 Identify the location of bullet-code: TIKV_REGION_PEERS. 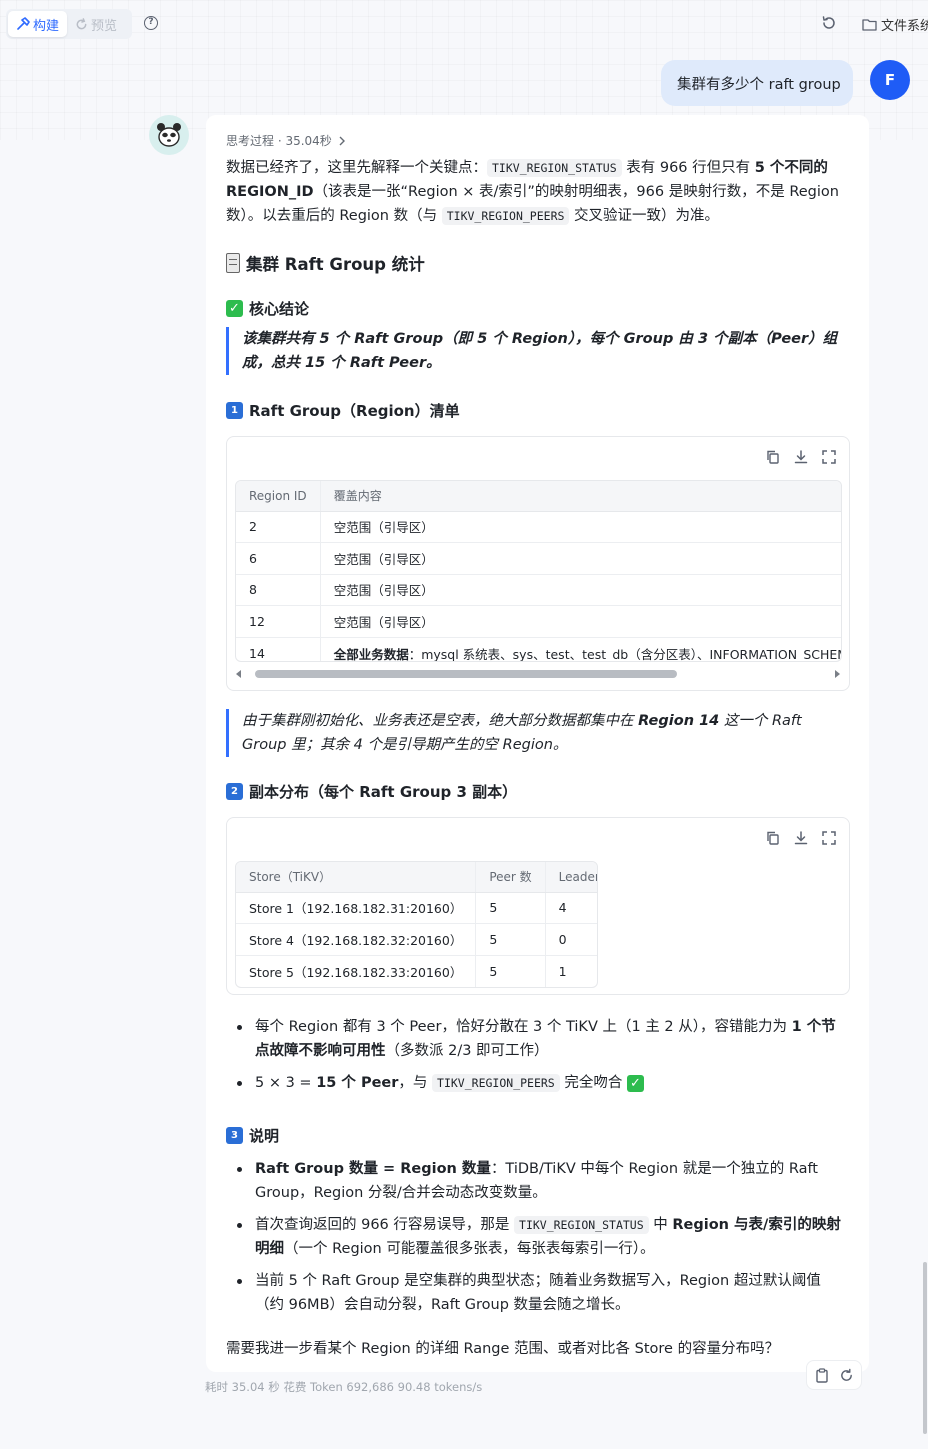
(496, 1083).